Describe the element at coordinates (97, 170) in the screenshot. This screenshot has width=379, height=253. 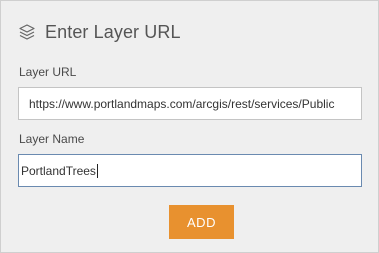
I see `text-caret` at that location.